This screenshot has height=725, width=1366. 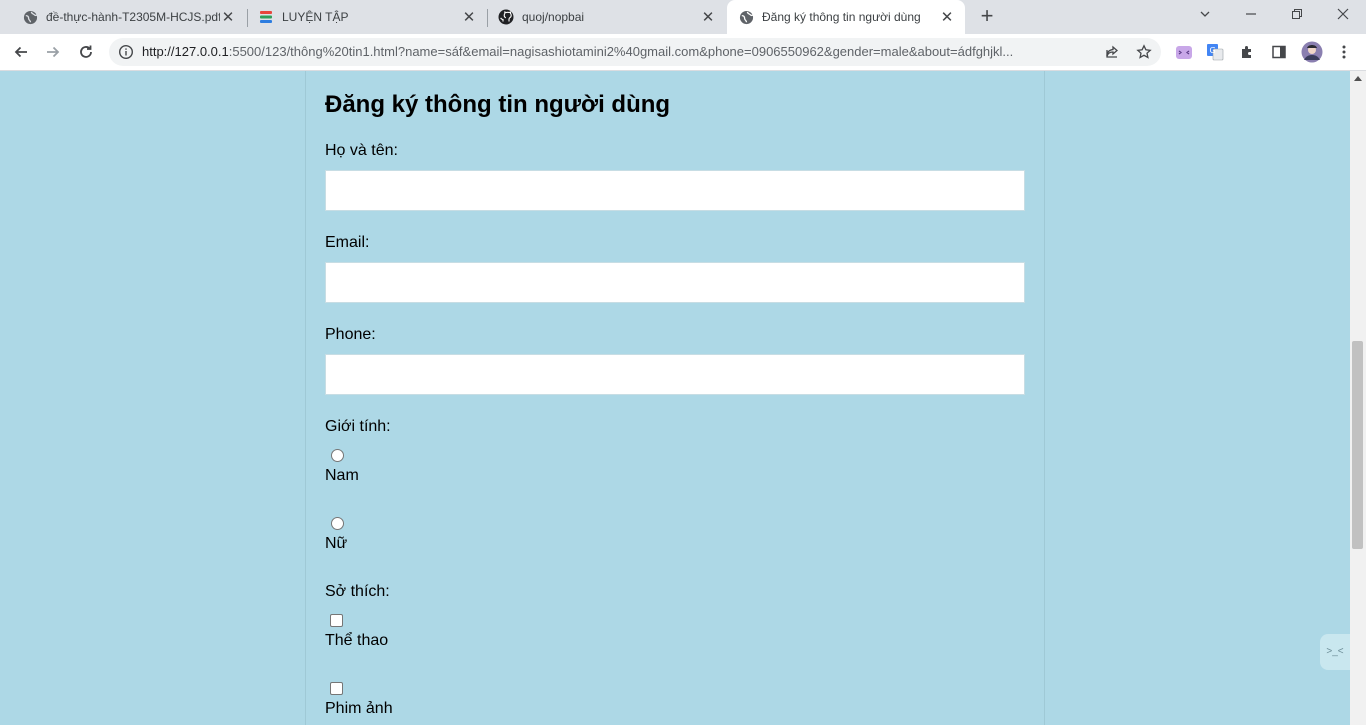 I want to click on hobby-label: Sở thích:, so click(x=357, y=591).